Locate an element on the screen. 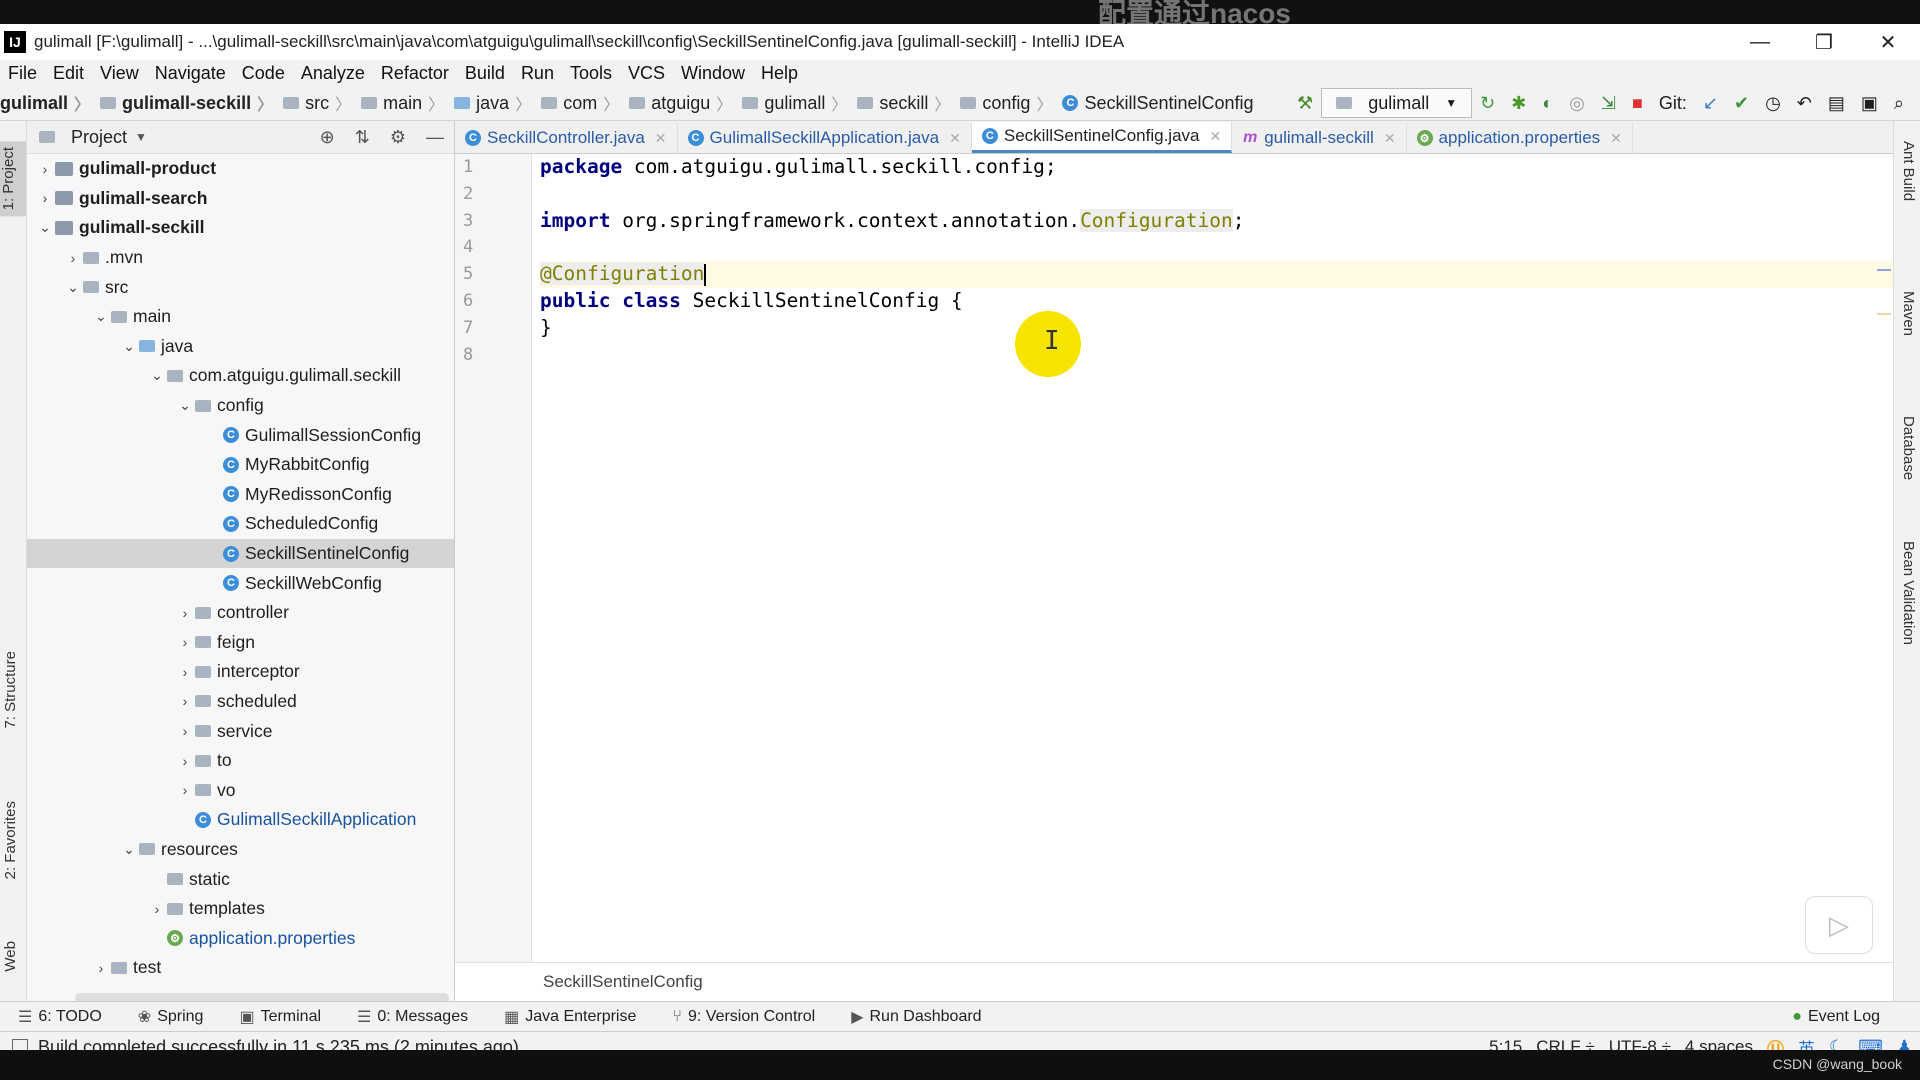  breadcrumb-project: gulimall 〉 is located at coordinates (48, 103).